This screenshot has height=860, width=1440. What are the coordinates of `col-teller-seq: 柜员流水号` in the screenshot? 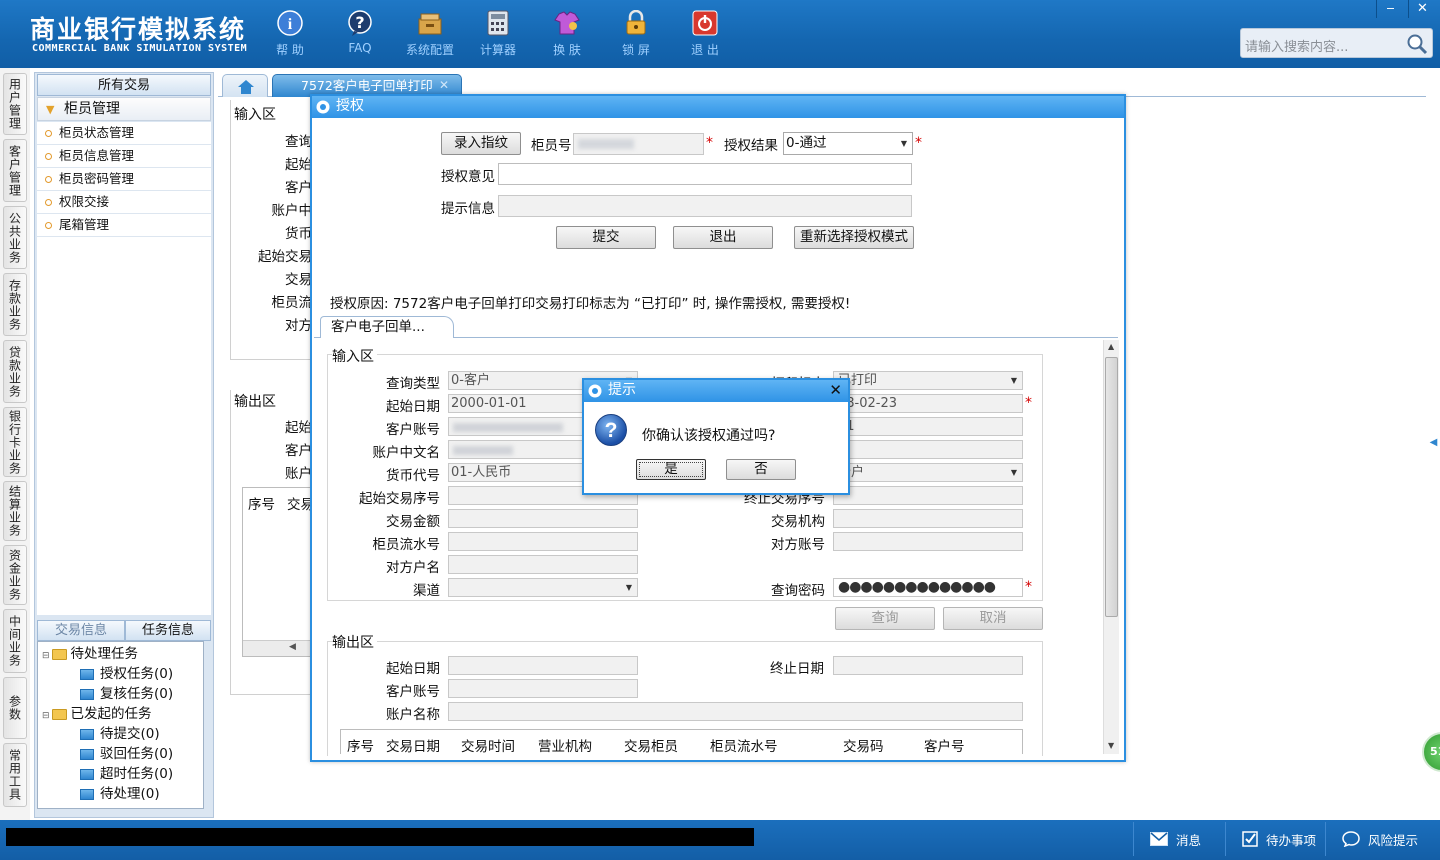 It's located at (744, 747).